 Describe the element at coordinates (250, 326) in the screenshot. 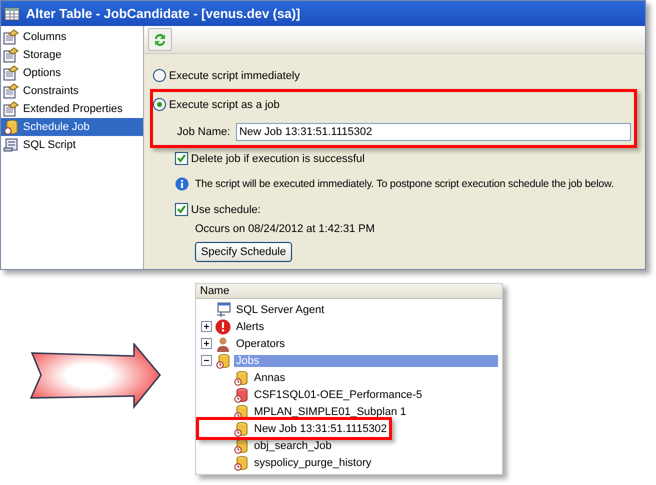

I see `tree-item: Alerts` at that location.